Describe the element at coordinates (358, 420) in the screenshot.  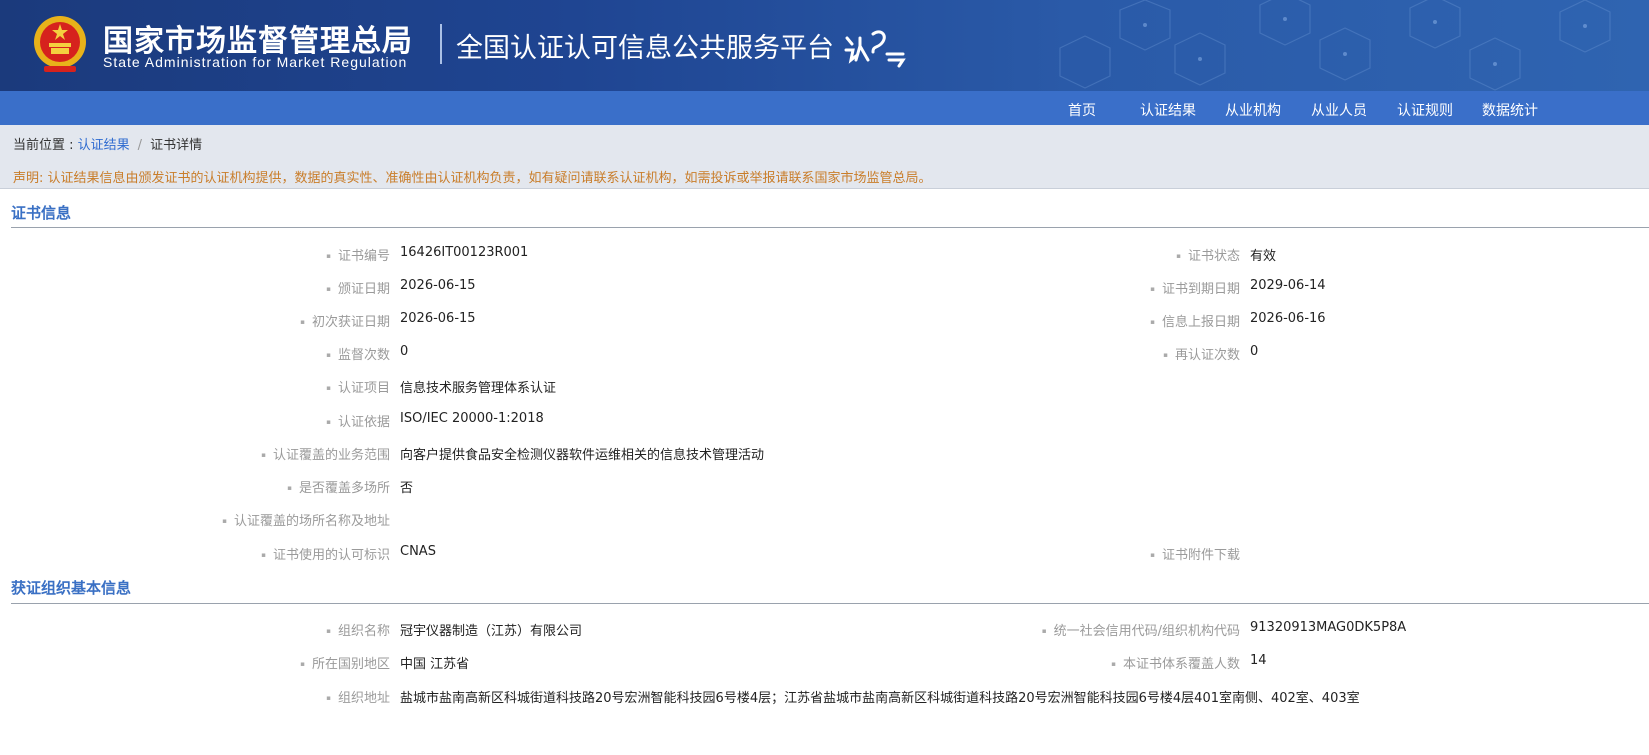
I see `field-label-cert-basis: 认证依据` at that location.